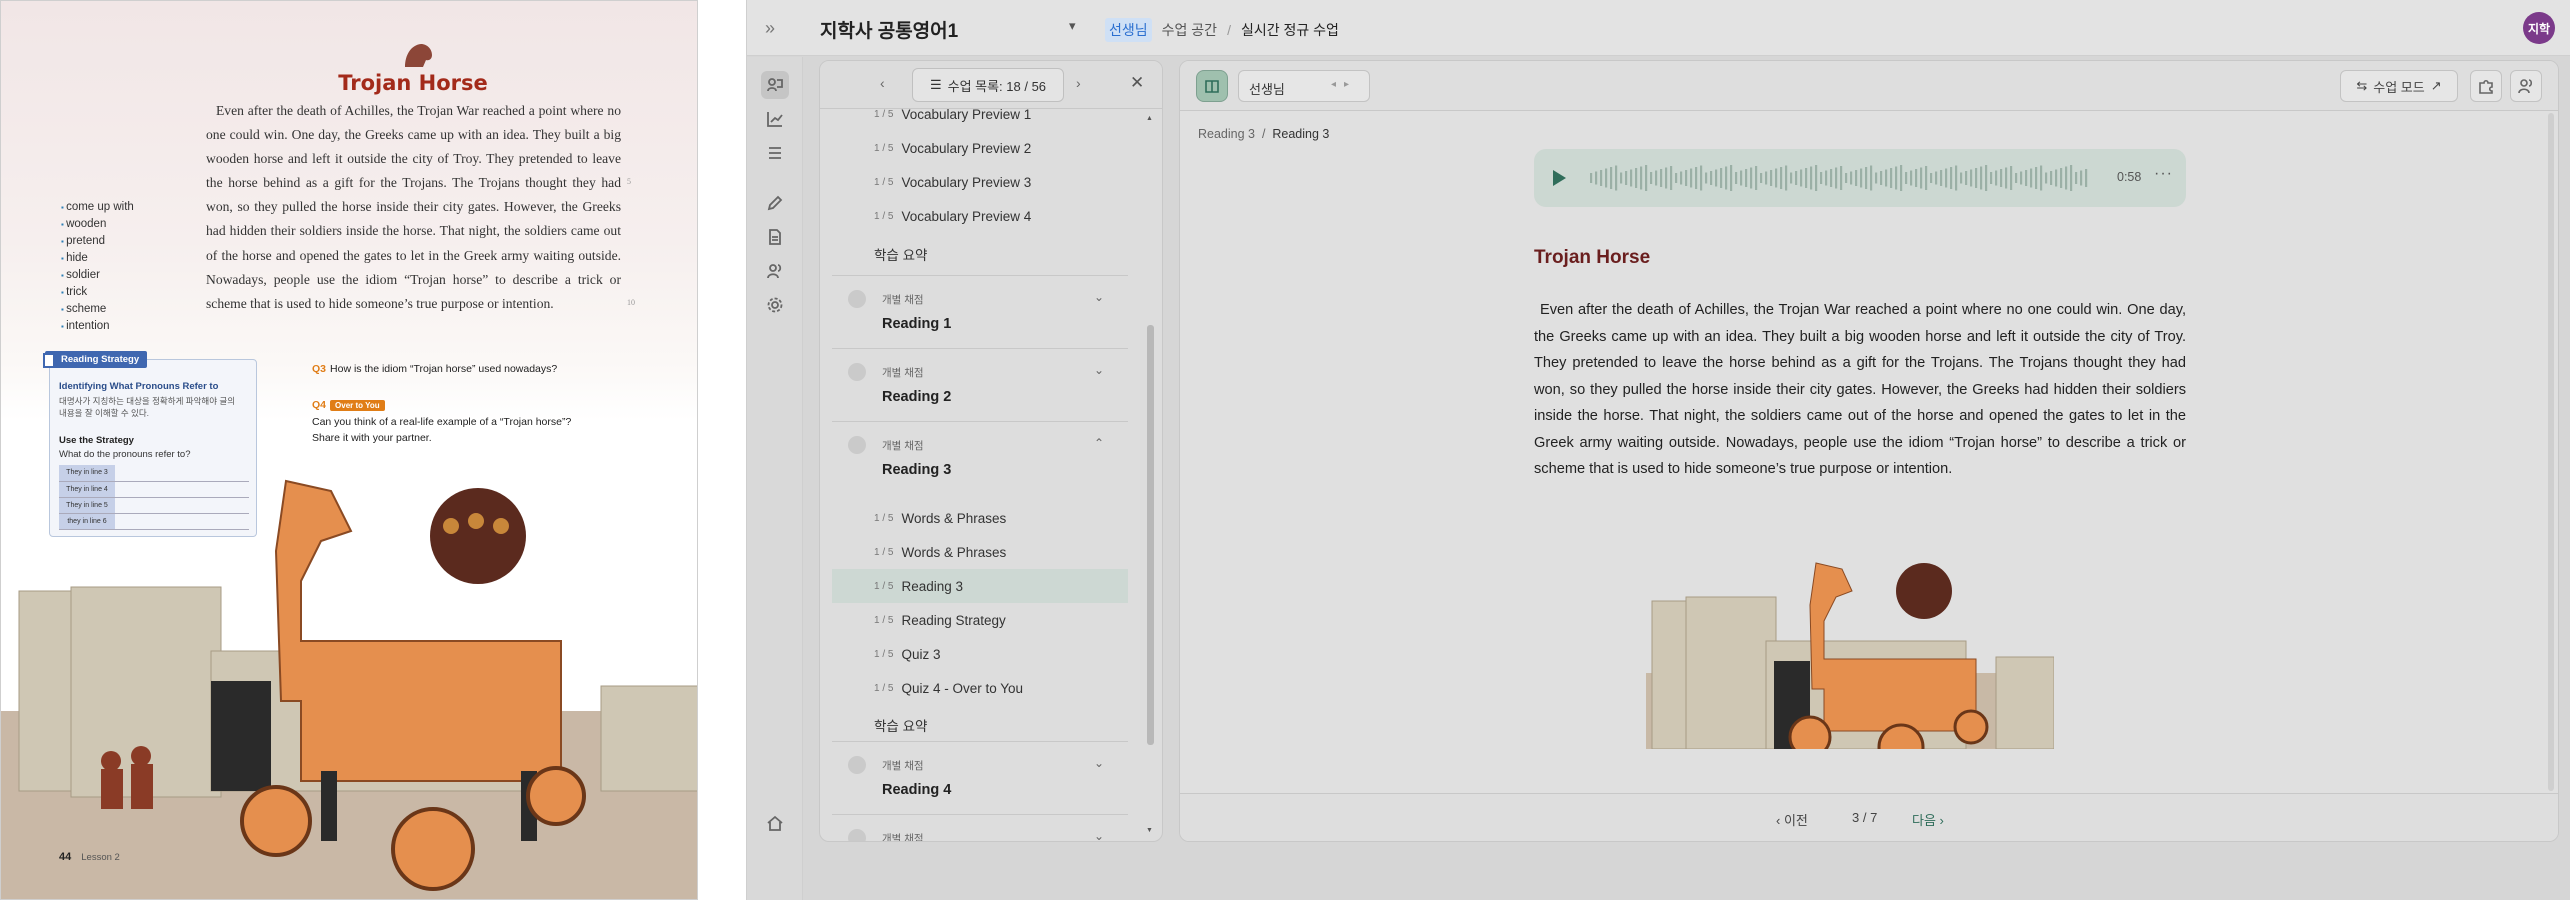 The width and height of the screenshot is (2570, 900). I want to click on class-mode-label: 수업 모드, so click(2399, 87).